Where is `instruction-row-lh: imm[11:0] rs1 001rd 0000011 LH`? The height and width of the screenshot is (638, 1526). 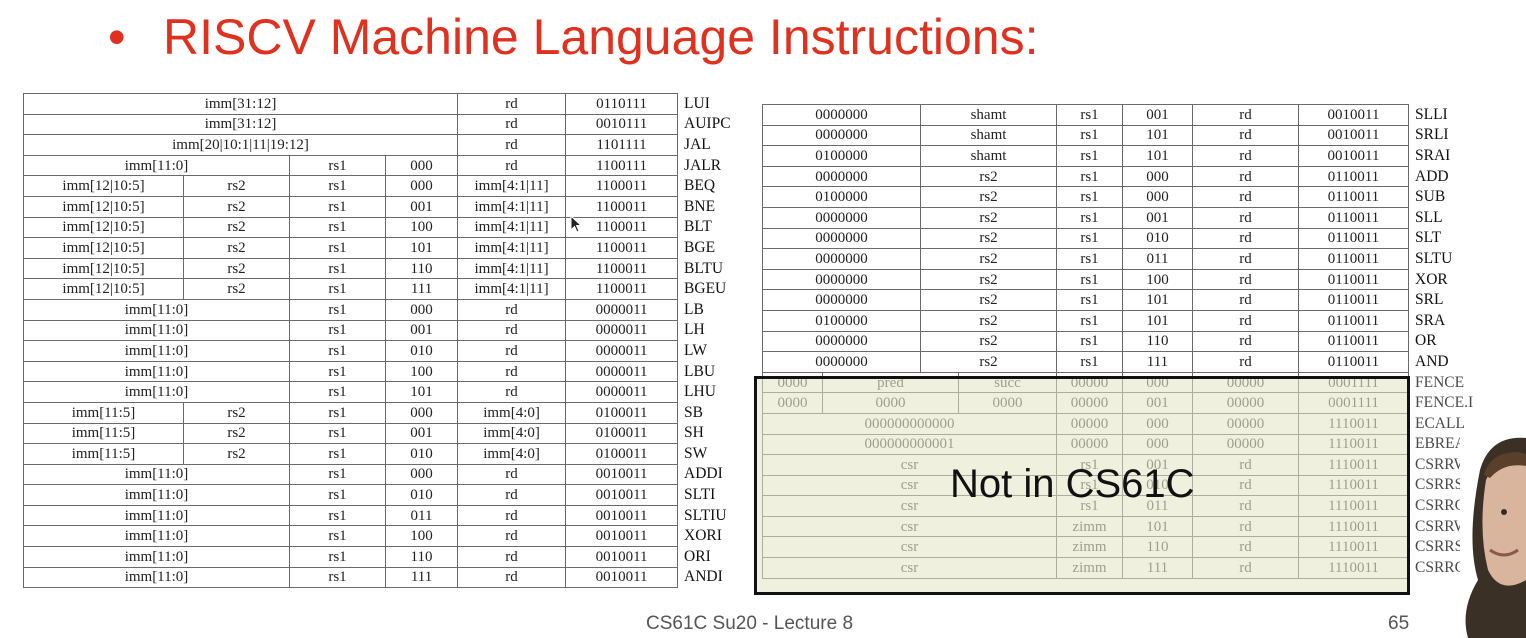 instruction-row-lh: imm[11:0] rs1 001rd 0000011 LH is located at coordinates (384, 330).